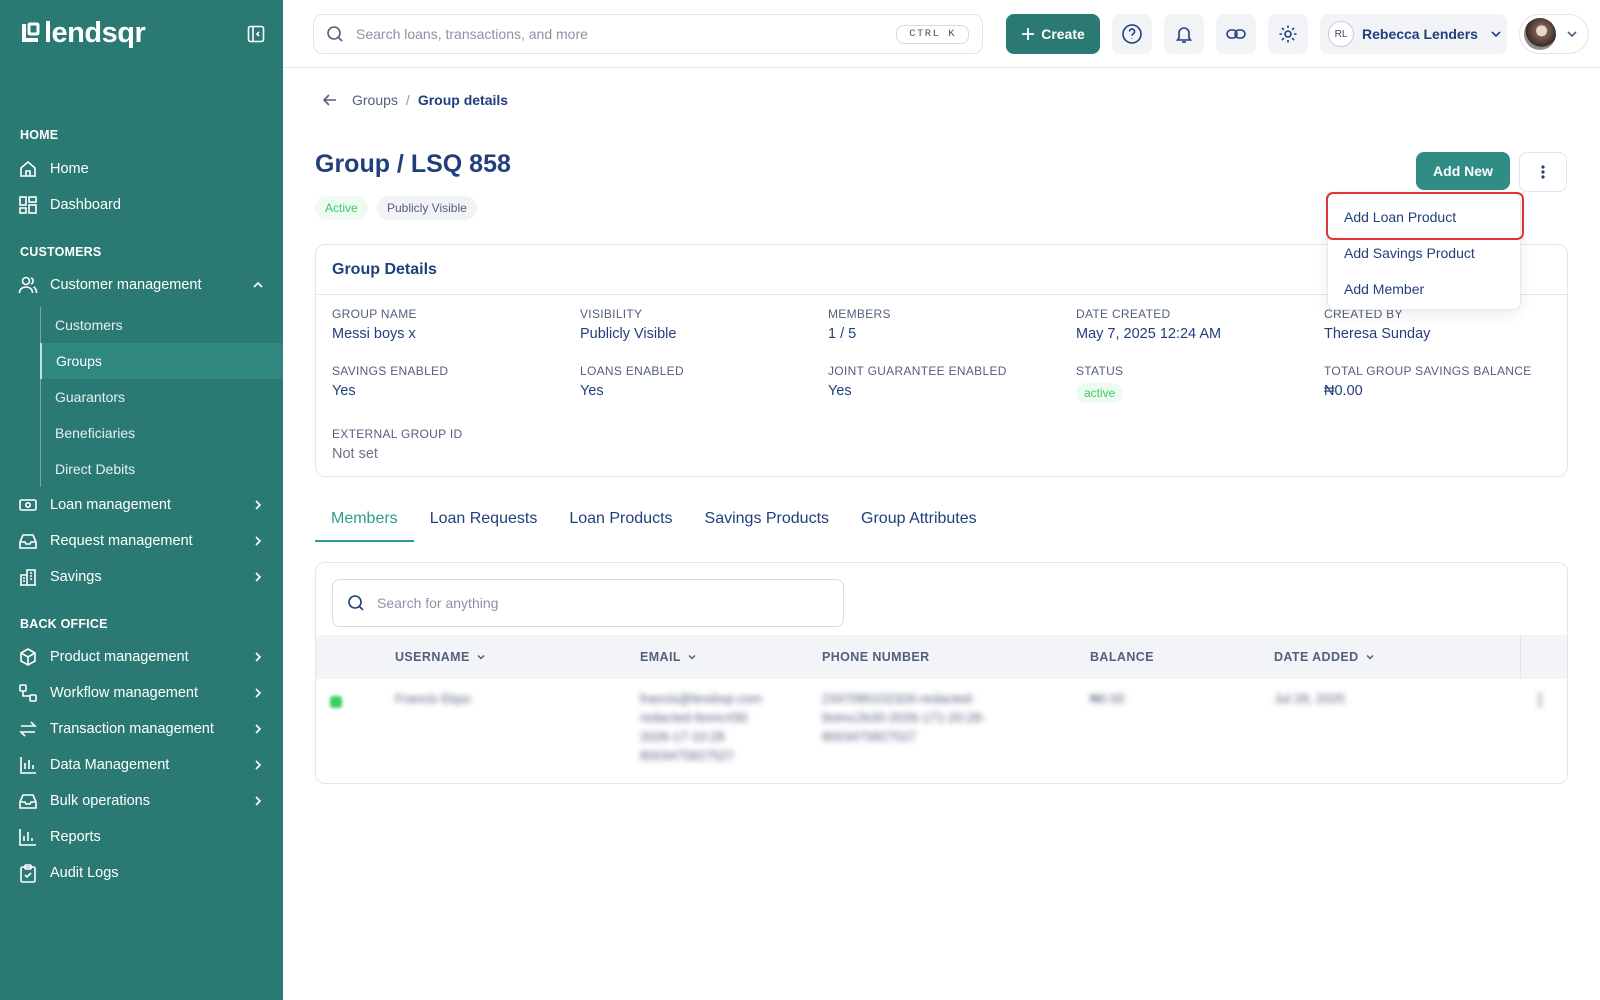 The image size is (1600, 1000). What do you see at coordinates (919, 521) in the screenshot?
I see `tab-group-attributes: Group Attributes` at bounding box center [919, 521].